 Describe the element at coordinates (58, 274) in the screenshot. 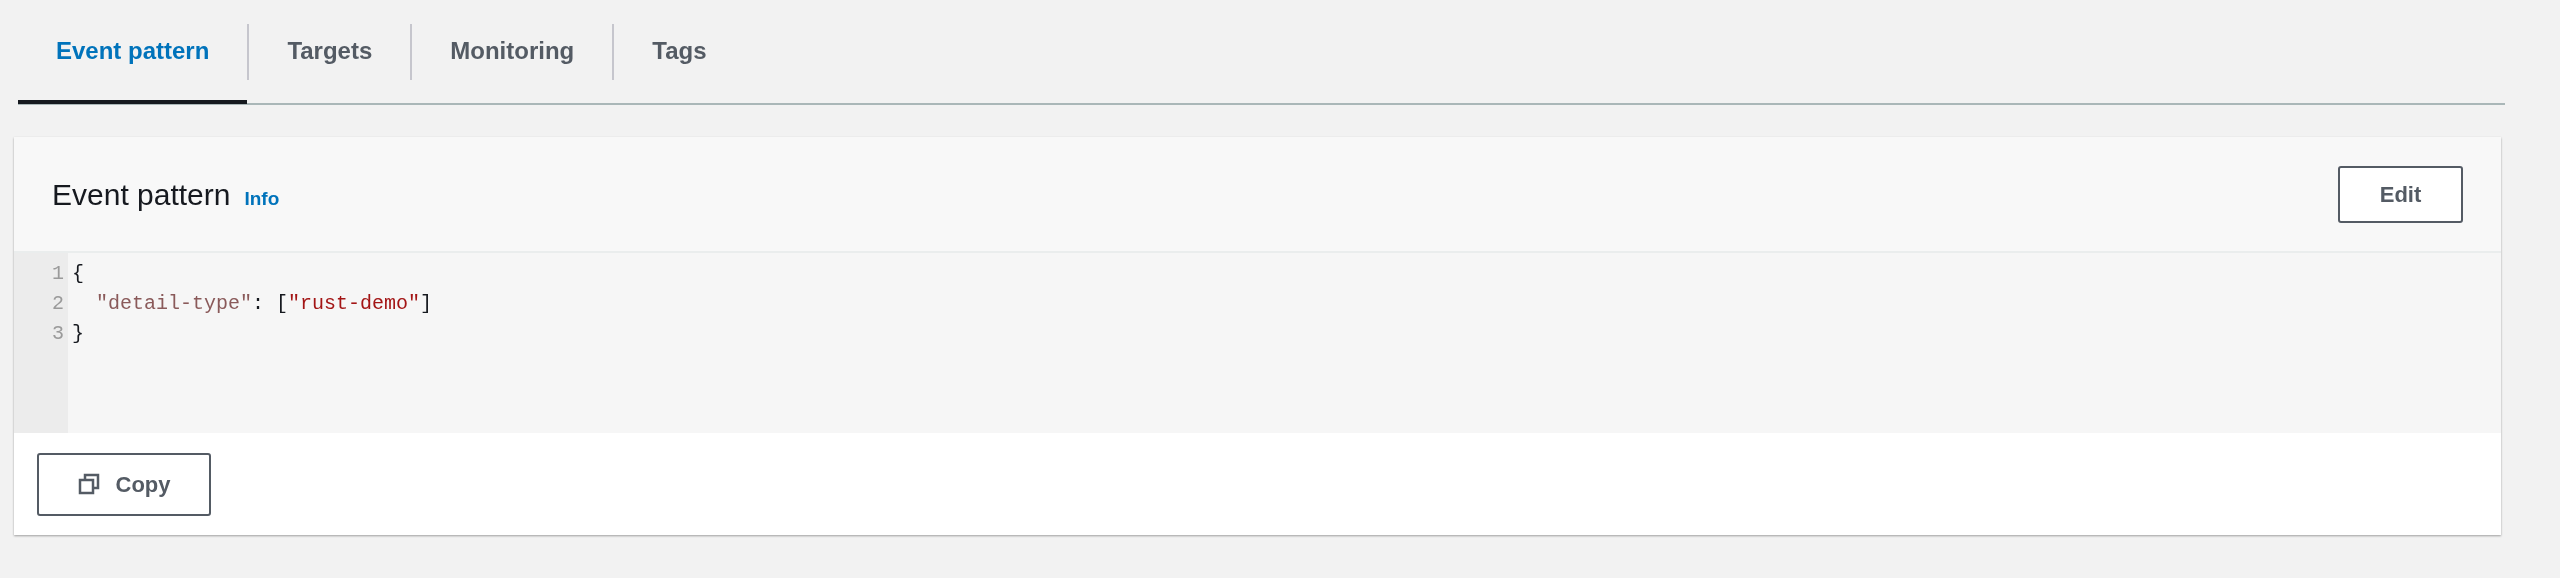

I see `line-number: 1` at that location.